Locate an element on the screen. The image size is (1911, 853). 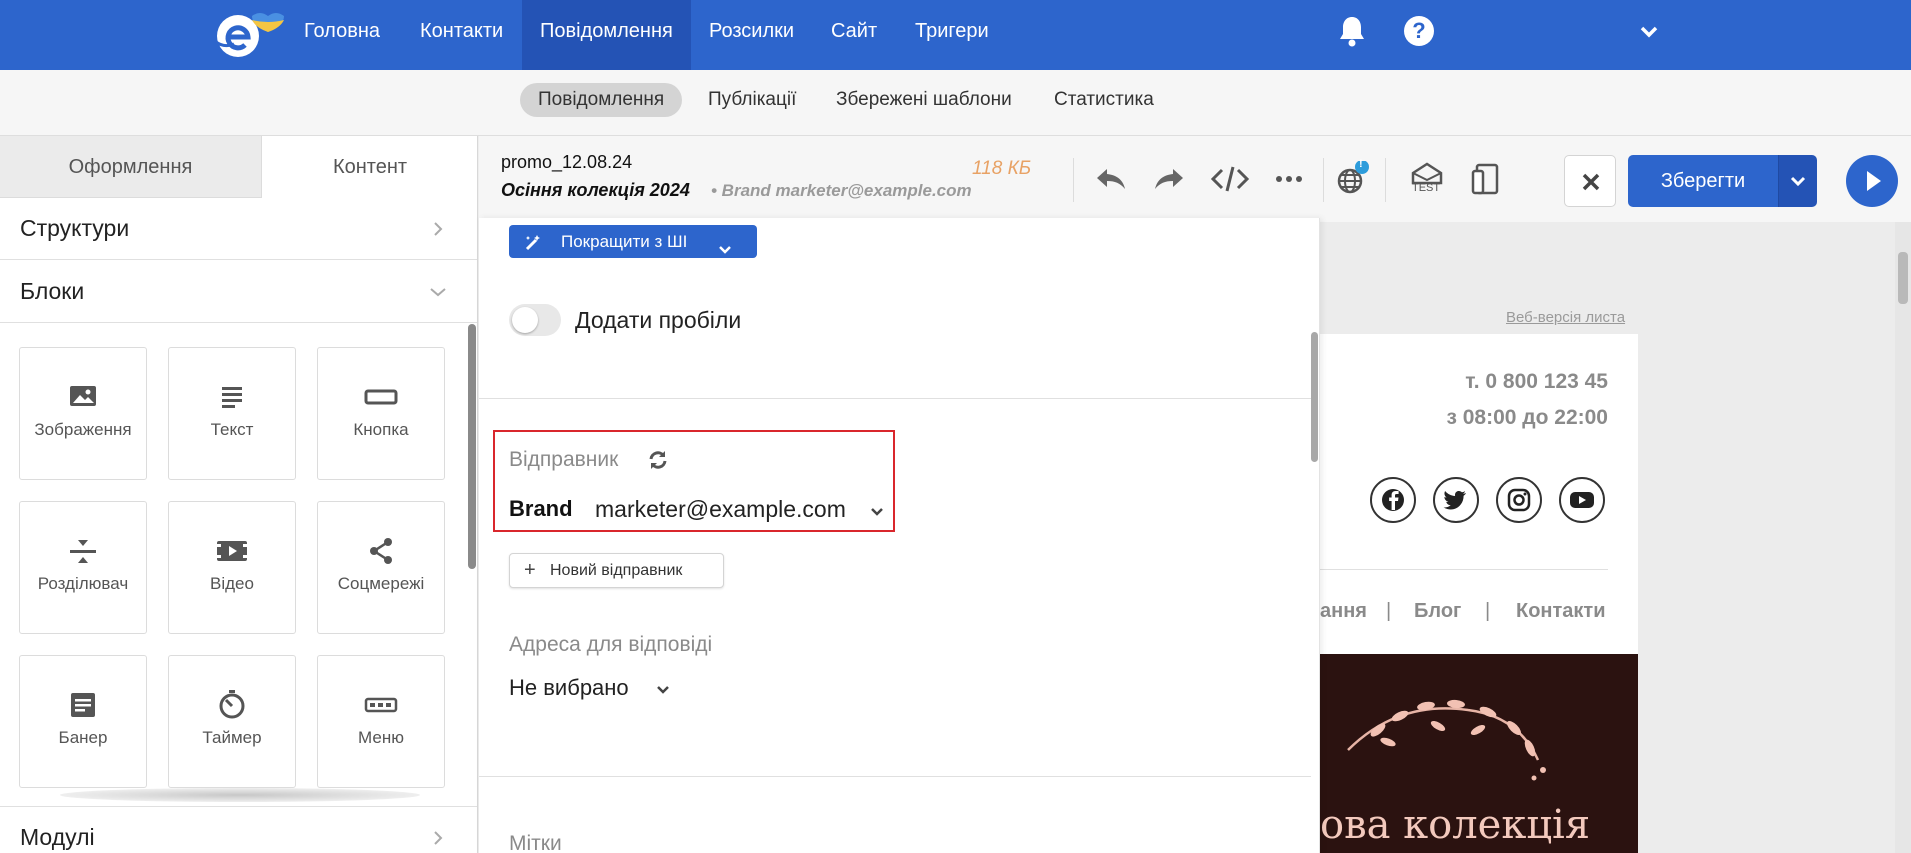
code-icon is located at coordinates (1230, 179).